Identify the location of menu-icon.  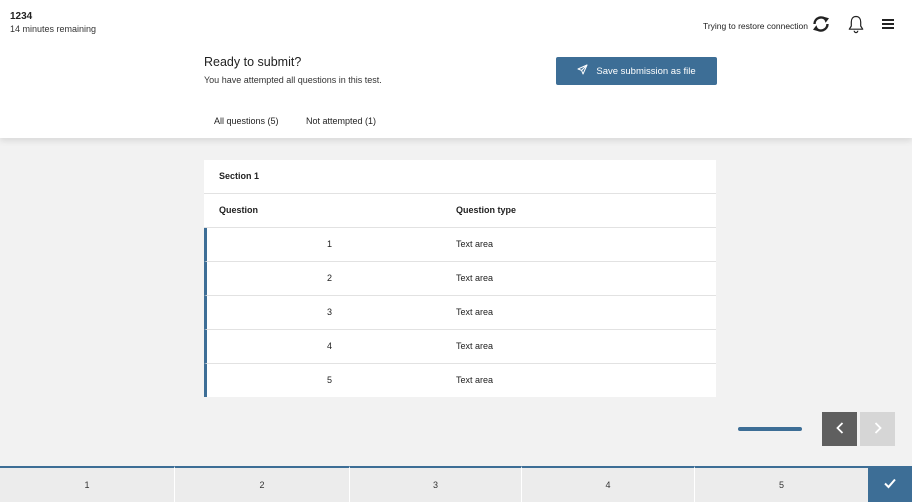
(888, 24).